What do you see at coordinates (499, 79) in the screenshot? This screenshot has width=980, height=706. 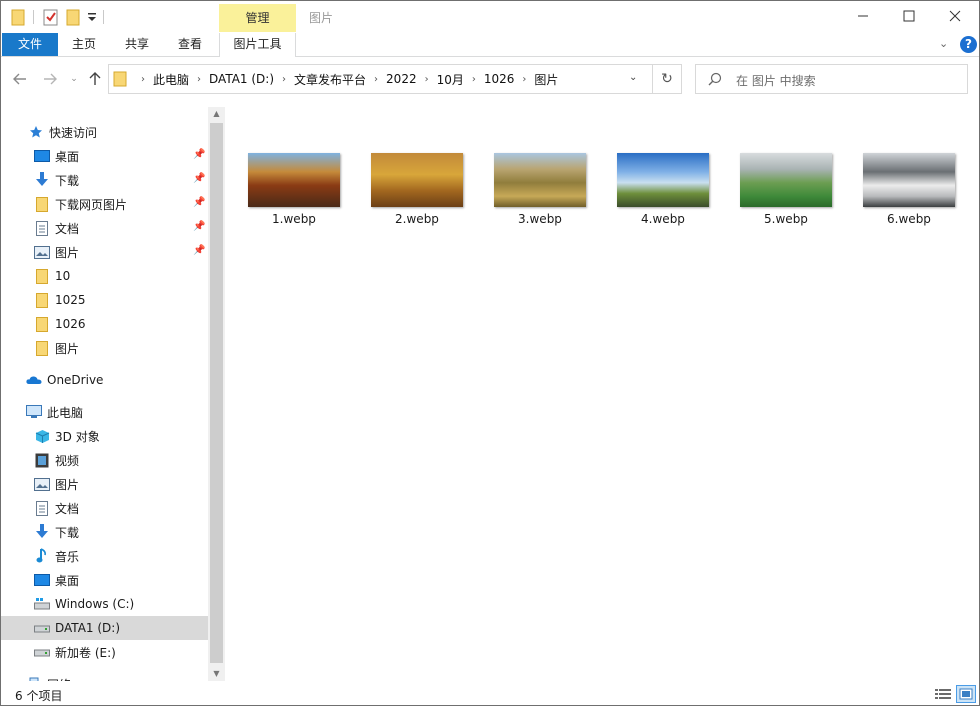 I see `breadcrumb-item: 1026` at bounding box center [499, 79].